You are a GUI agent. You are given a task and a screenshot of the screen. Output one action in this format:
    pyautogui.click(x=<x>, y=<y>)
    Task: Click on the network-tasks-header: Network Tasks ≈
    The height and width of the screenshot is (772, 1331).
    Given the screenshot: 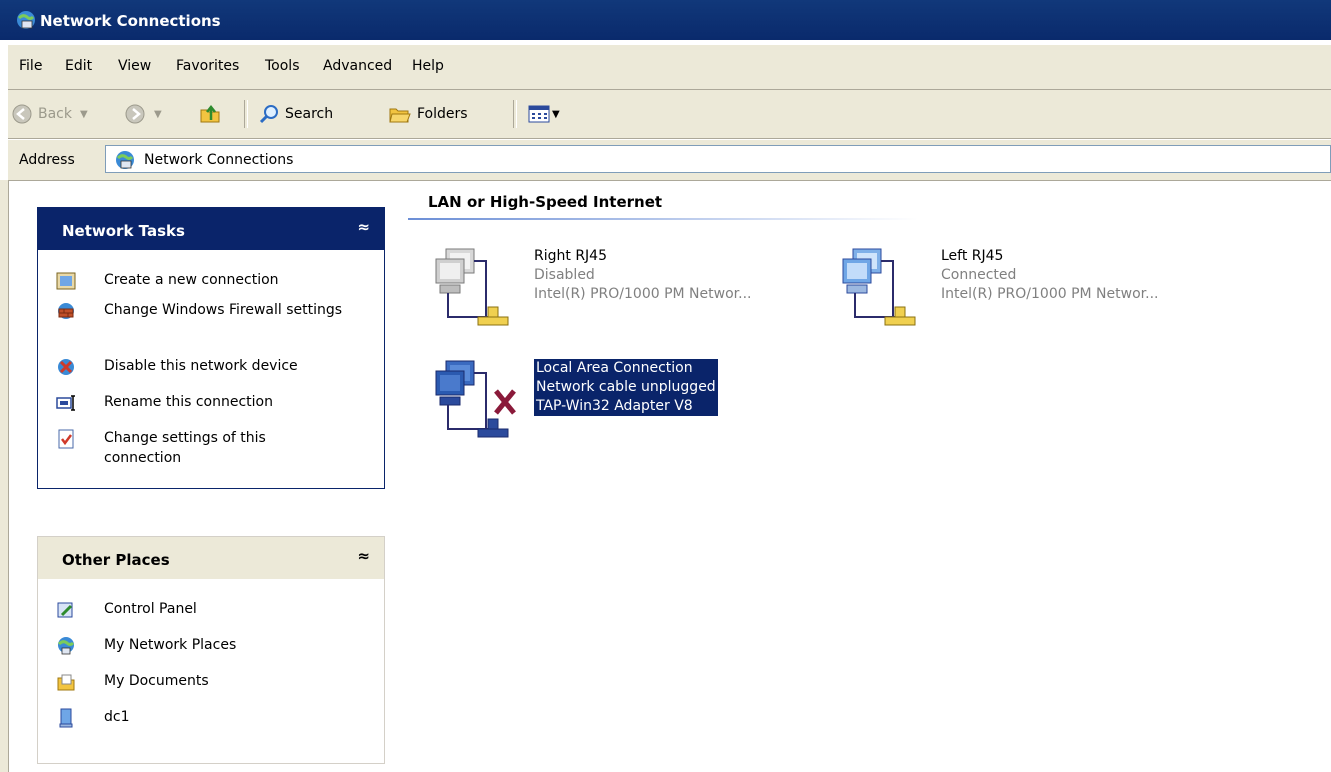 What is the action you would take?
    pyautogui.click(x=211, y=229)
    